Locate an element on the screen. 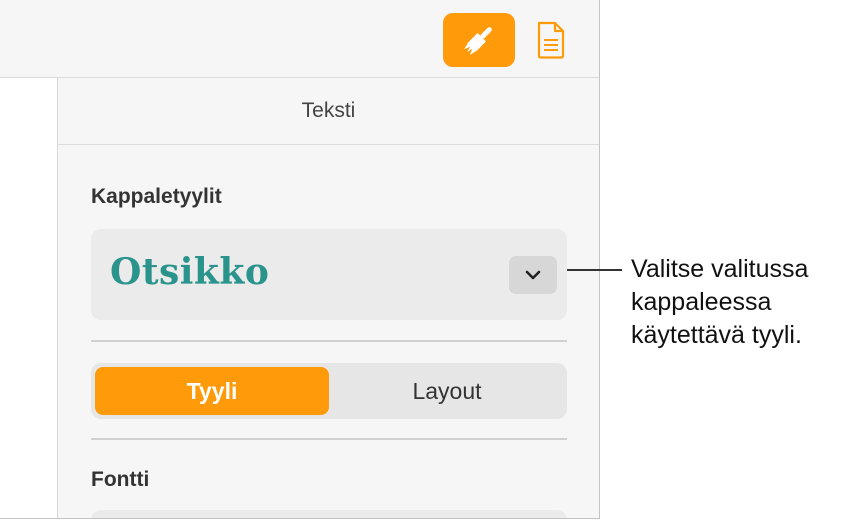  font-dropdown is located at coordinates (329, 514).